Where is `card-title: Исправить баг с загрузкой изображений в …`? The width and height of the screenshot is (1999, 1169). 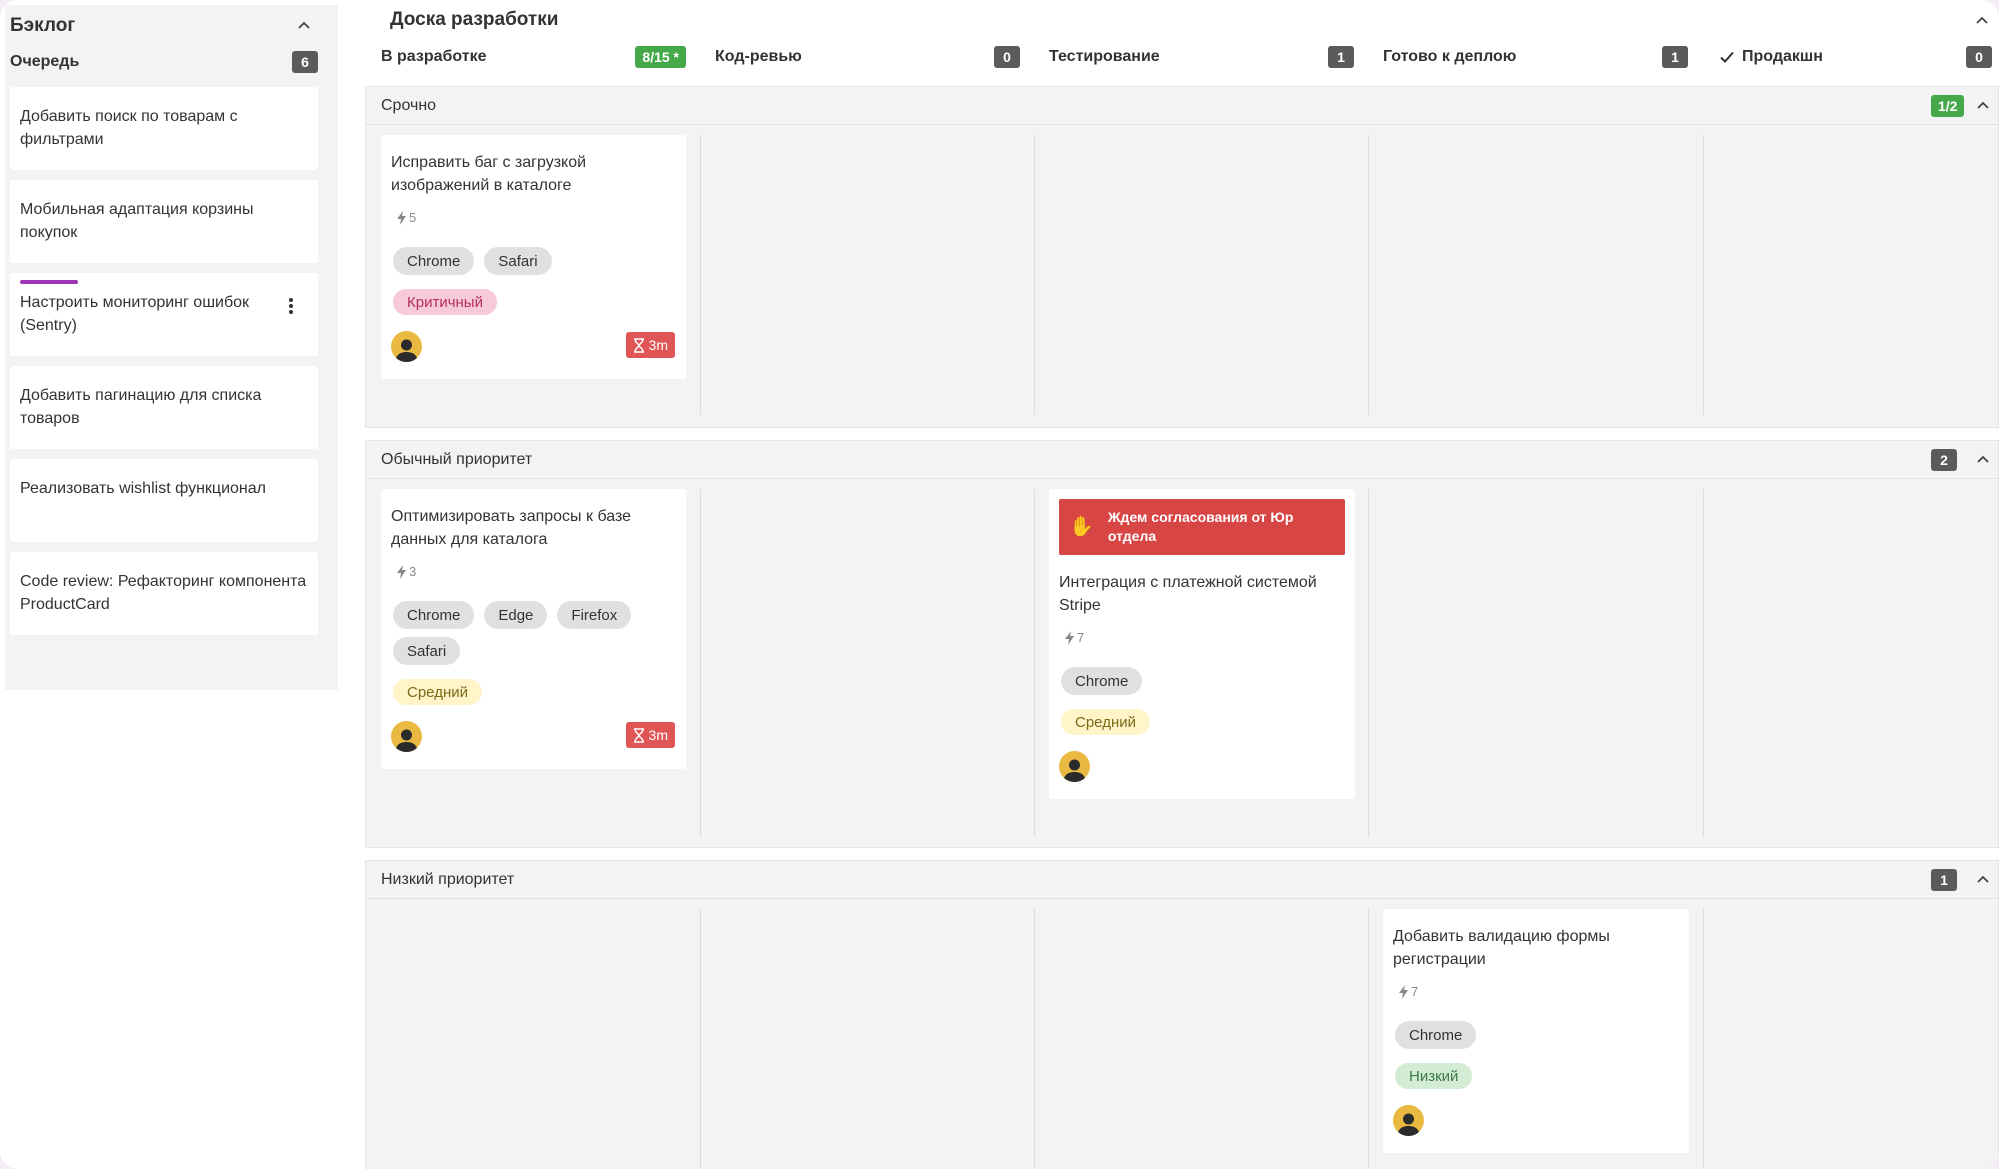
card-title: Исправить баг с загрузкой изображений в … is located at coordinates (489, 174).